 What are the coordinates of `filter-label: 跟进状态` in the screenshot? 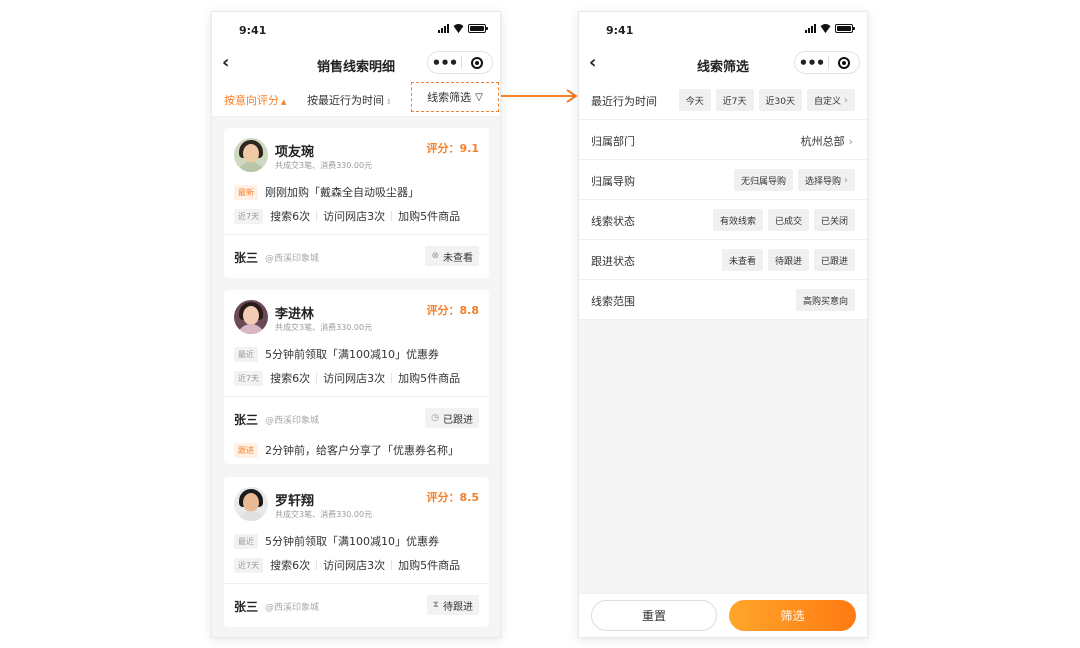 It's located at (613, 261).